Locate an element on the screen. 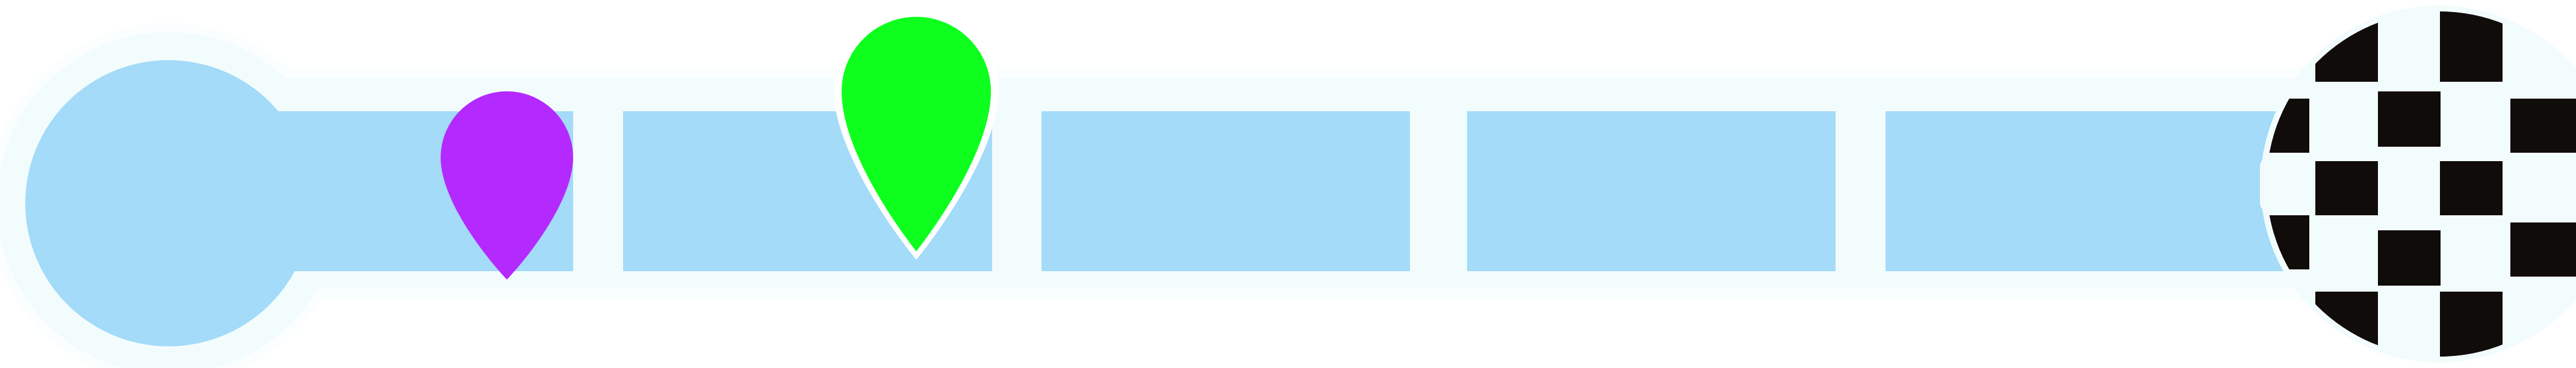  start-circle-icon is located at coordinates (168, 203).